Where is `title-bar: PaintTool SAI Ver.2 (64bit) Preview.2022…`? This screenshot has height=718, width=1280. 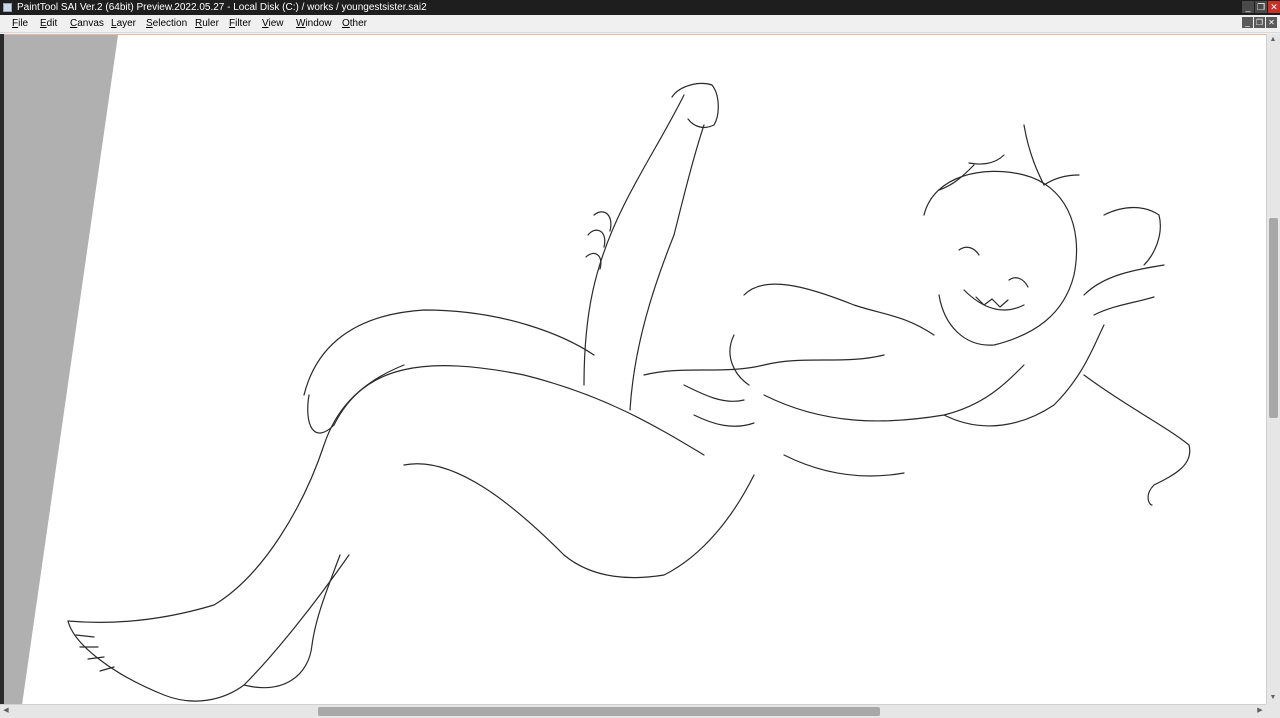
title-bar: PaintTool SAI Ver.2 (64bit) Preview.2022… is located at coordinates (640, 7).